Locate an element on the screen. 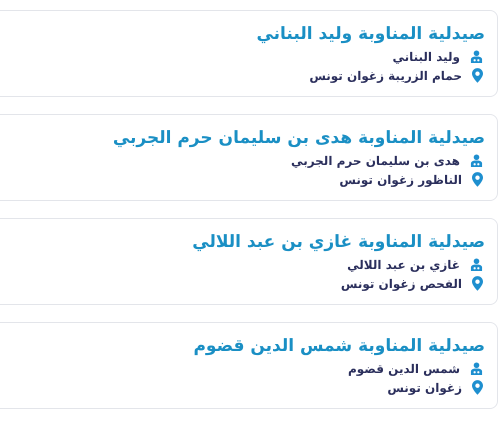  pharmacy-address: الناظور زغوان تونس is located at coordinates (400, 179).